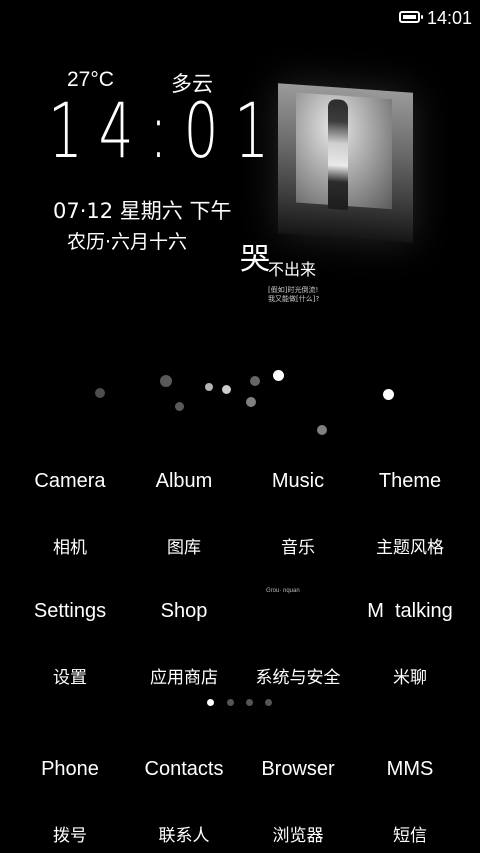 The width and height of the screenshot is (480, 853). Describe the element at coordinates (410, 836) in the screenshot. I see `dock-label-zh: 短信` at that location.